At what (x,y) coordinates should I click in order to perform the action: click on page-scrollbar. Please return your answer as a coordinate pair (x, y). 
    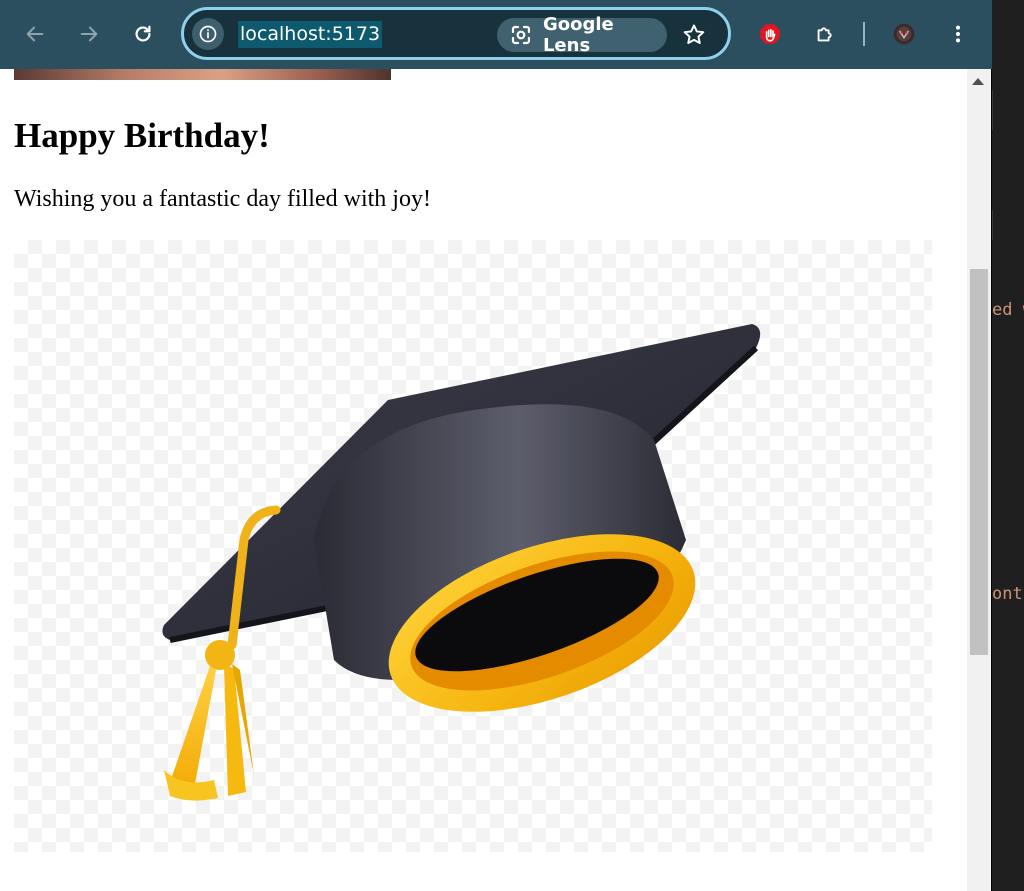
    Looking at the image, I should click on (979, 480).